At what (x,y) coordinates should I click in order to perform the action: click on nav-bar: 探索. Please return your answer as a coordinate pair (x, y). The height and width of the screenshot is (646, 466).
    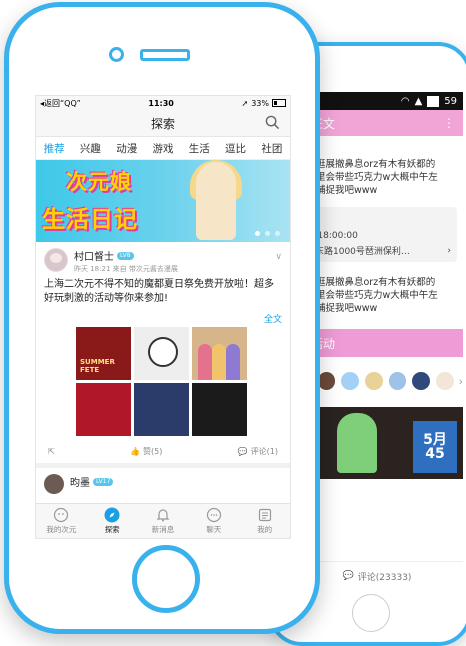
    Looking at the image, I should click on (163, 123).